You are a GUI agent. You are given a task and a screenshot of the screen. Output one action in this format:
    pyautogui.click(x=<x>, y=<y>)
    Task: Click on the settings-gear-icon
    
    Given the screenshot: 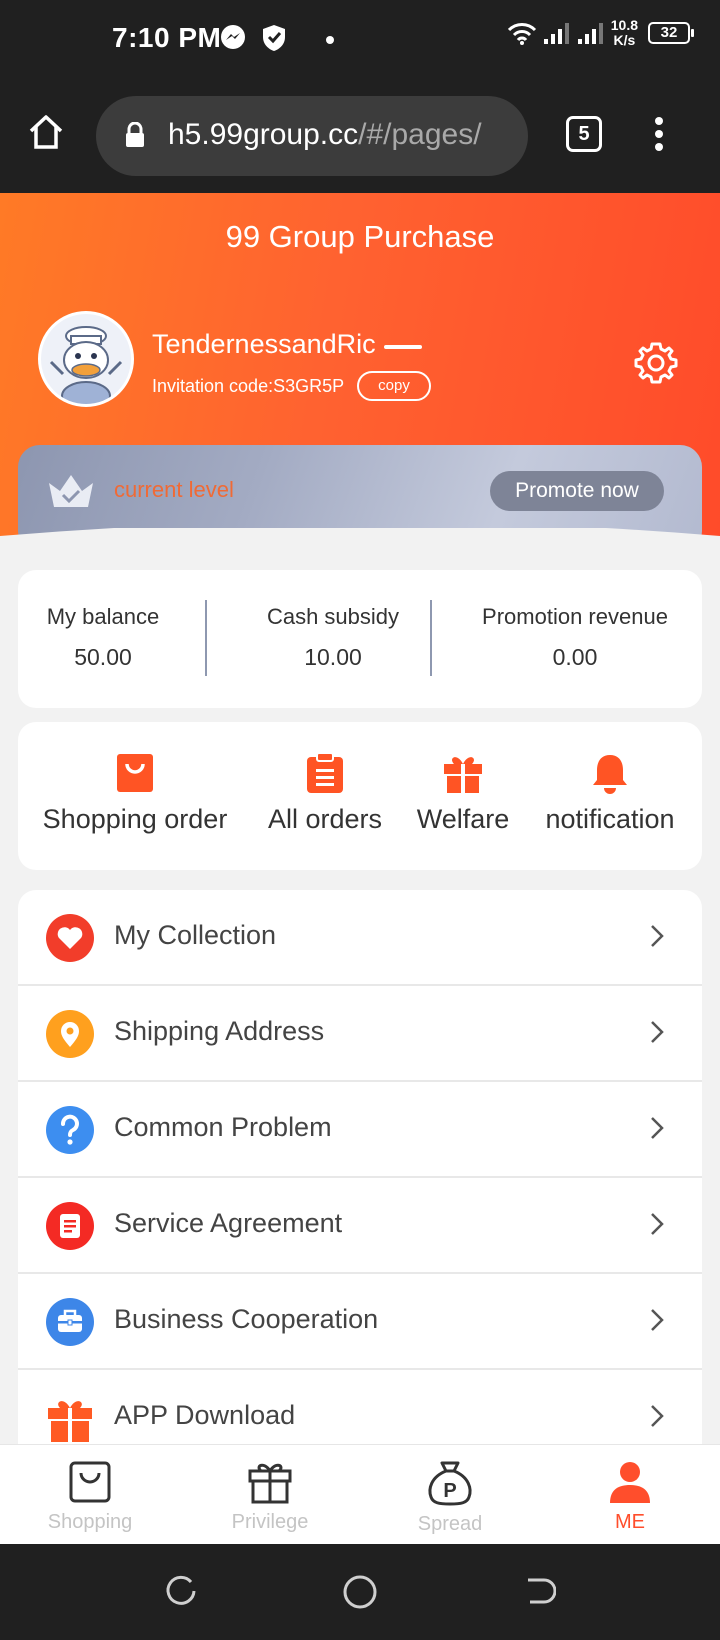 What is the action you would take?
    pyautogui.click(x=656, y=363)
    